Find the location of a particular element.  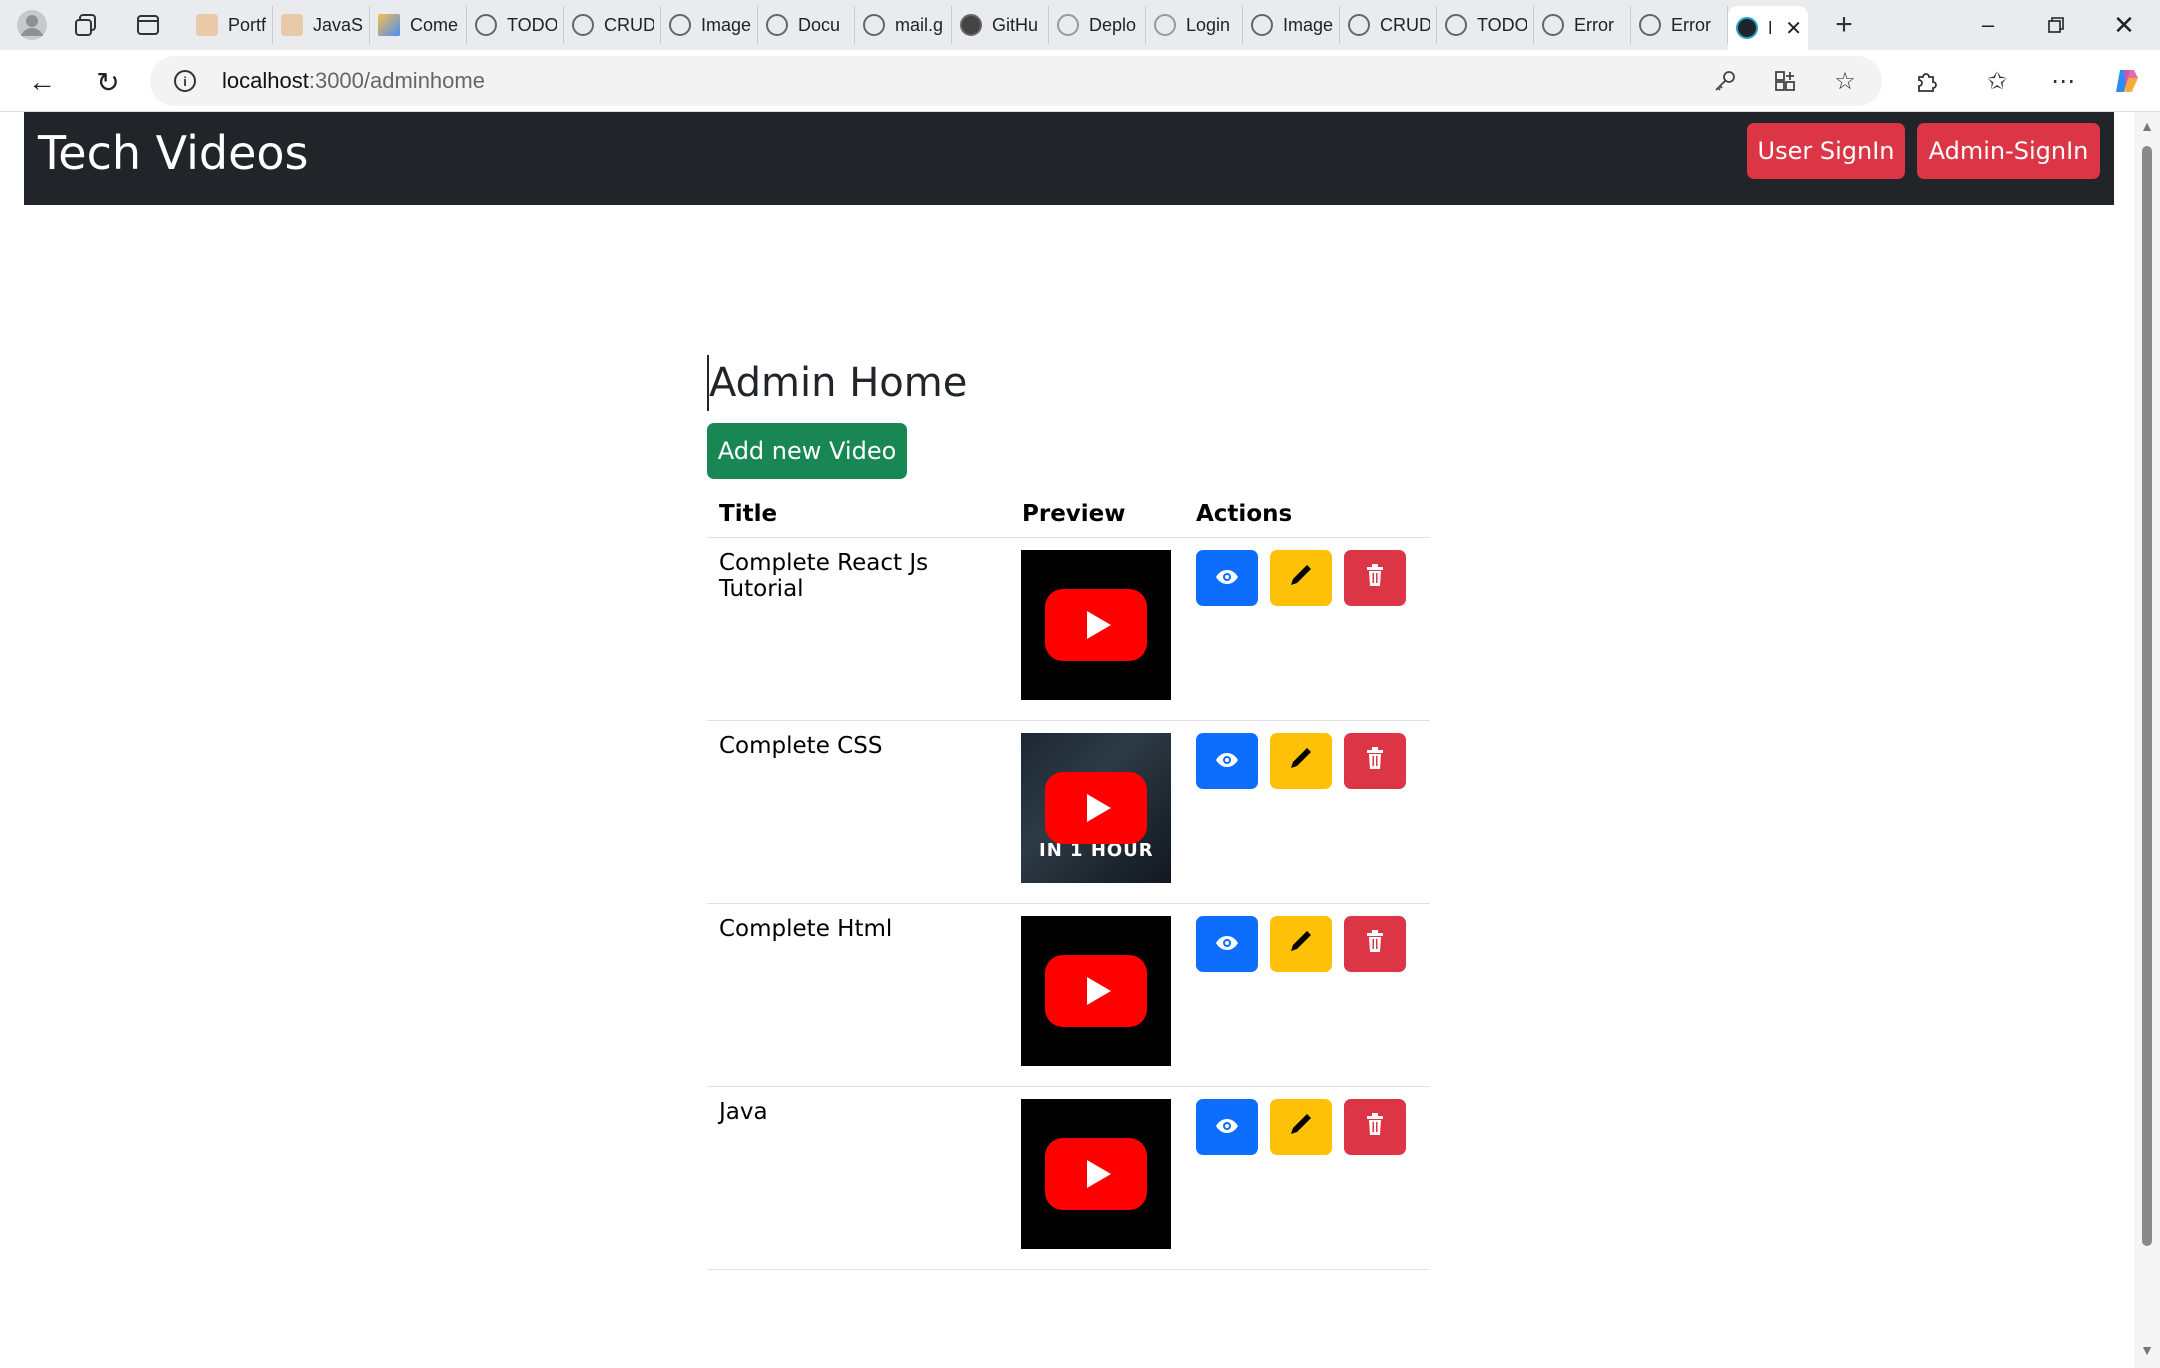

refresh-icon: ↻ is located at coordinates (108, 82).